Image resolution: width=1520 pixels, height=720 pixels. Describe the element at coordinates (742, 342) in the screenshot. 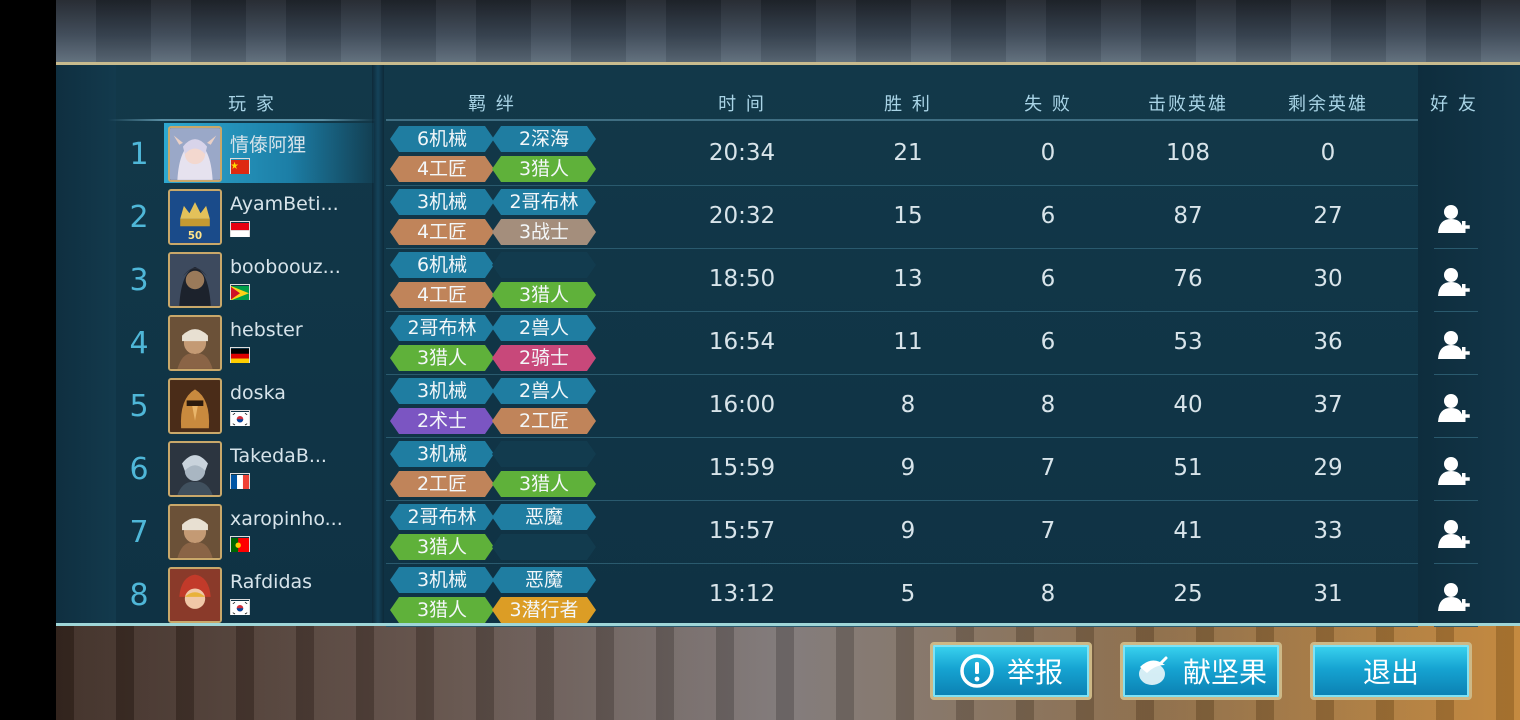

I see `time-value: 16:54` at that location.